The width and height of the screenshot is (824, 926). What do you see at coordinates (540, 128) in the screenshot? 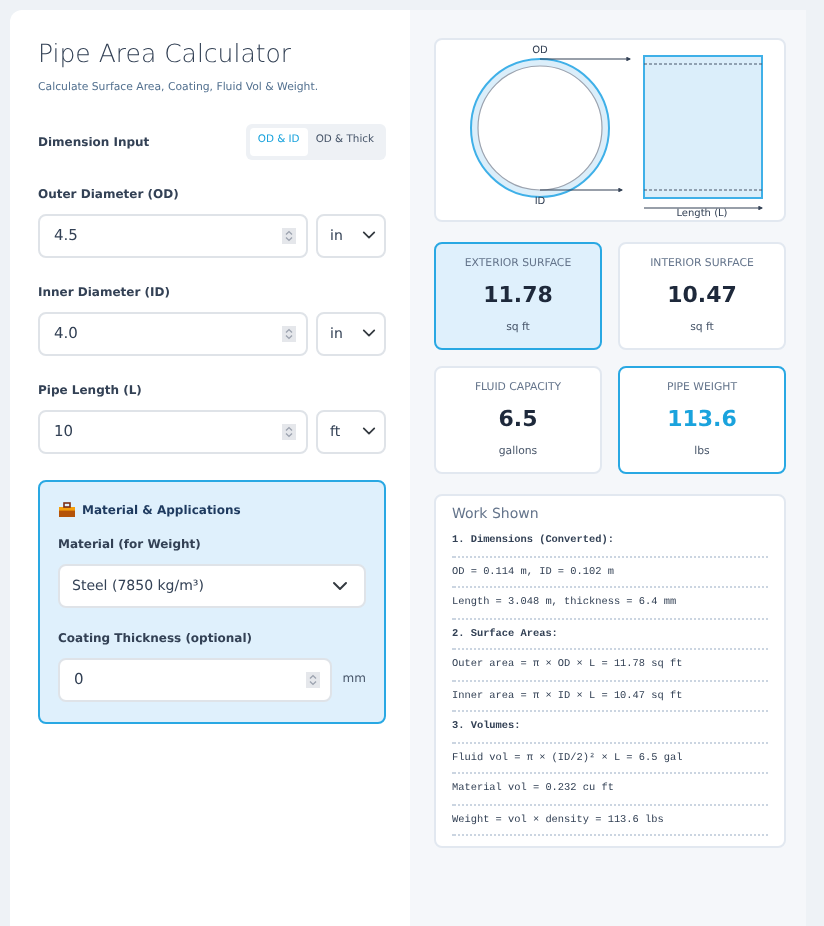
I see `pipe-cross-section-drawing` at bounding box center [540, 128].